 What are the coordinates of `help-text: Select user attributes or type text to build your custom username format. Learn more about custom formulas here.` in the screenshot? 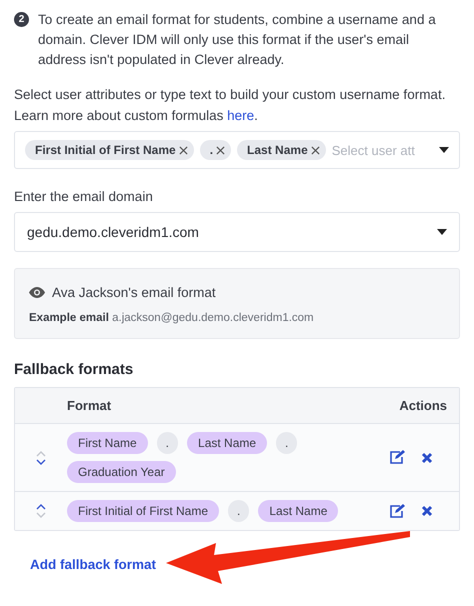 It's located at (230, 105).